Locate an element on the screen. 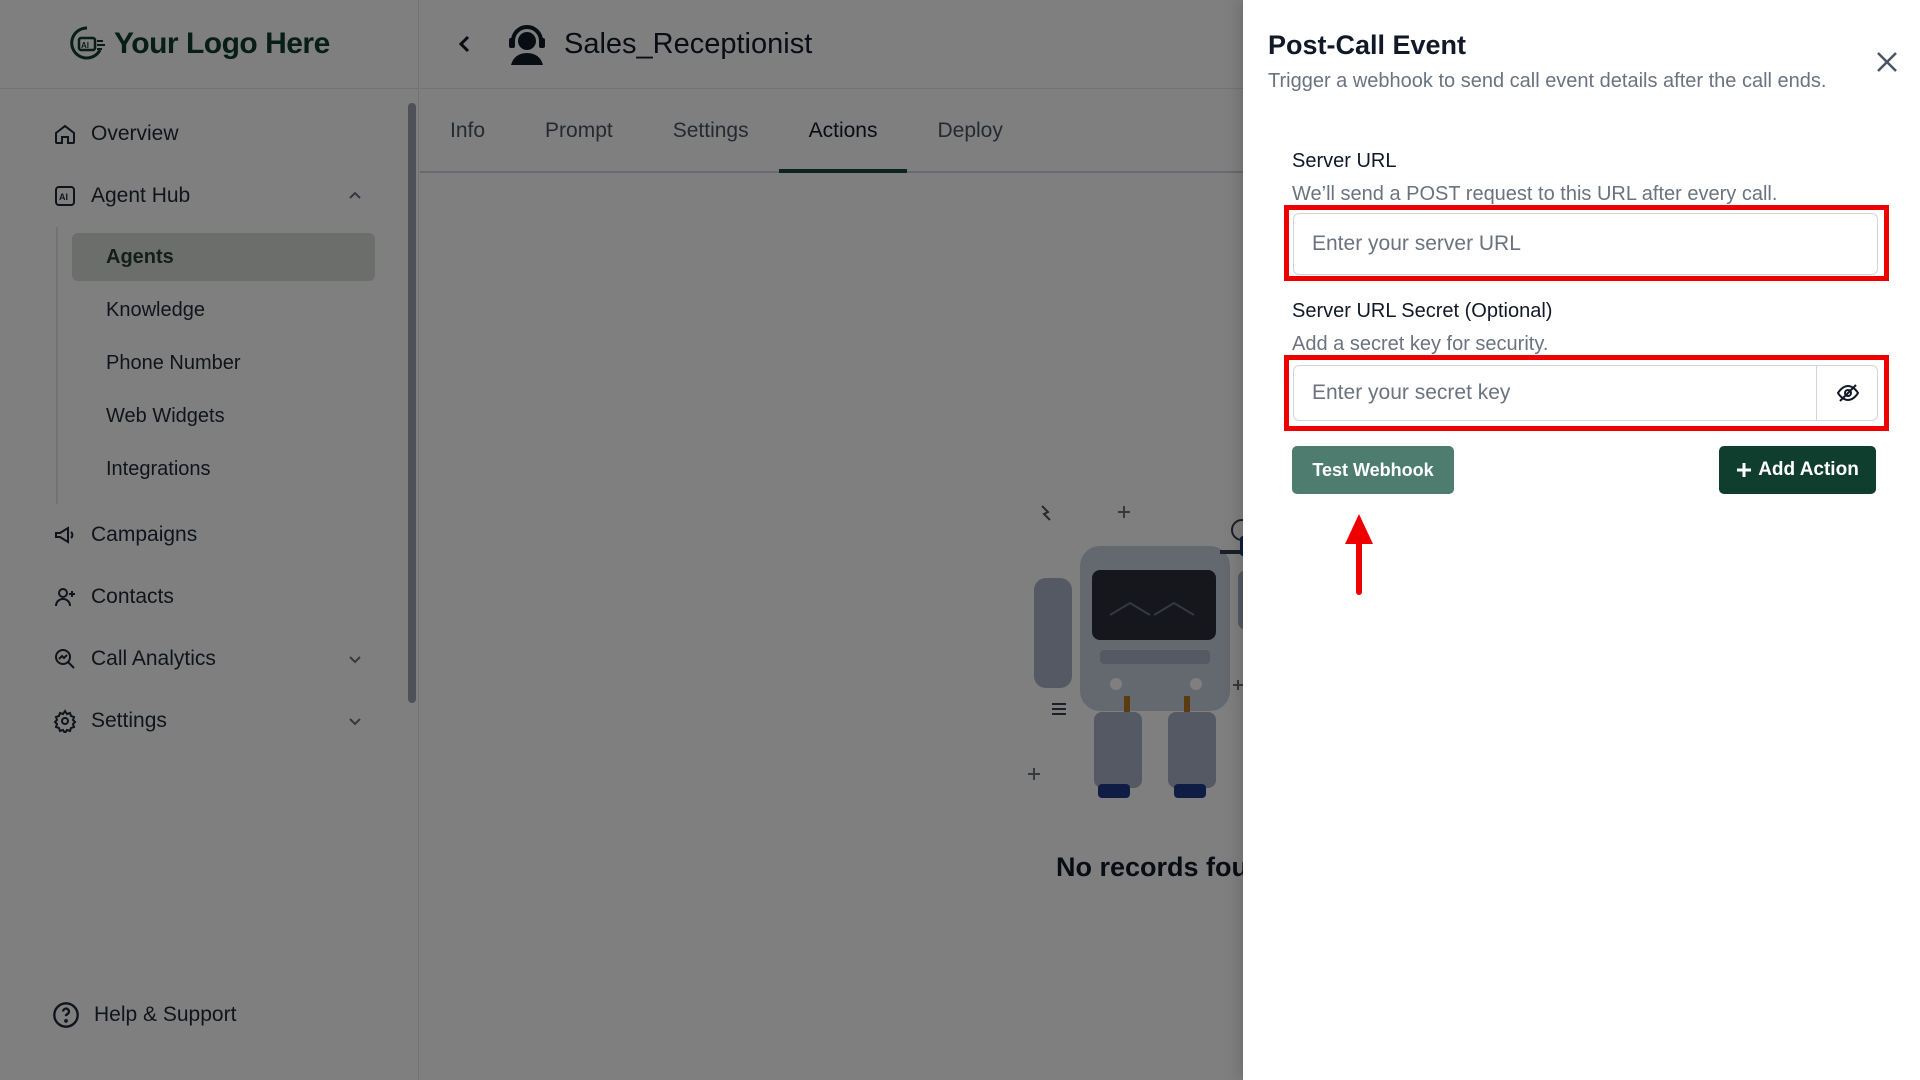 This screenshot has height=1080, width=1920. annotation-arrow-up-icon is located at coordinates (1359, 554).